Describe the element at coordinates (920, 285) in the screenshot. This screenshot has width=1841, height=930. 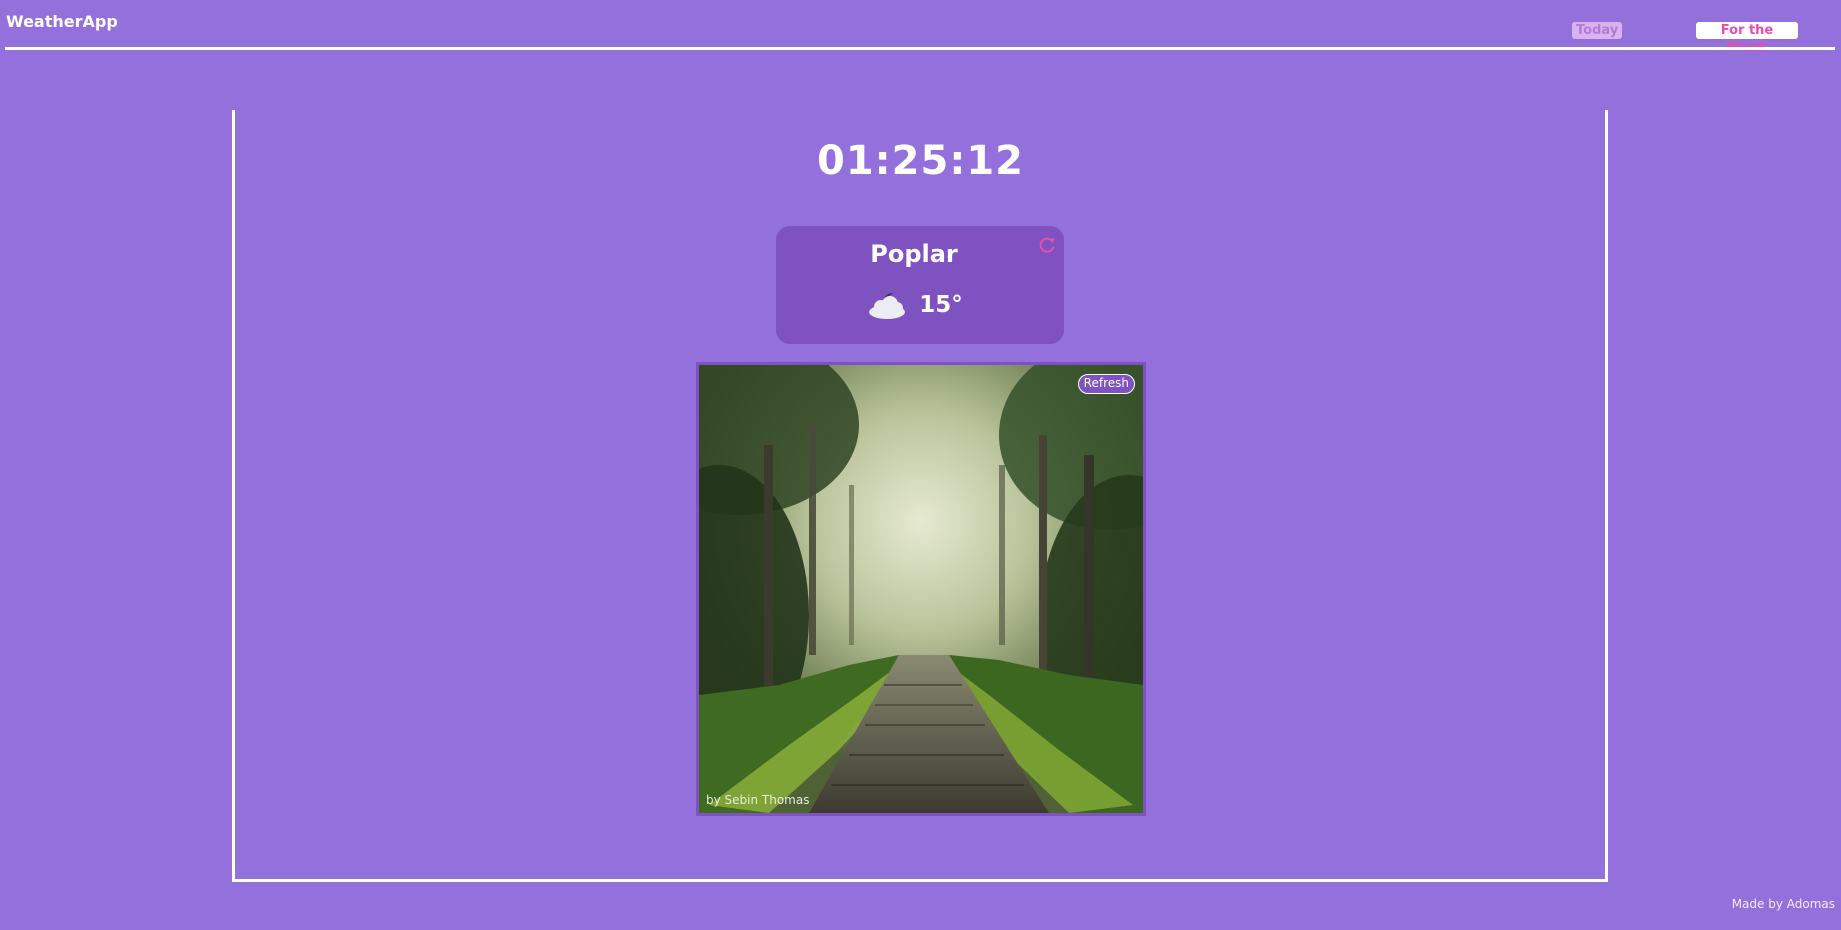
I see `weather-card: Poplar 15°` at that location.